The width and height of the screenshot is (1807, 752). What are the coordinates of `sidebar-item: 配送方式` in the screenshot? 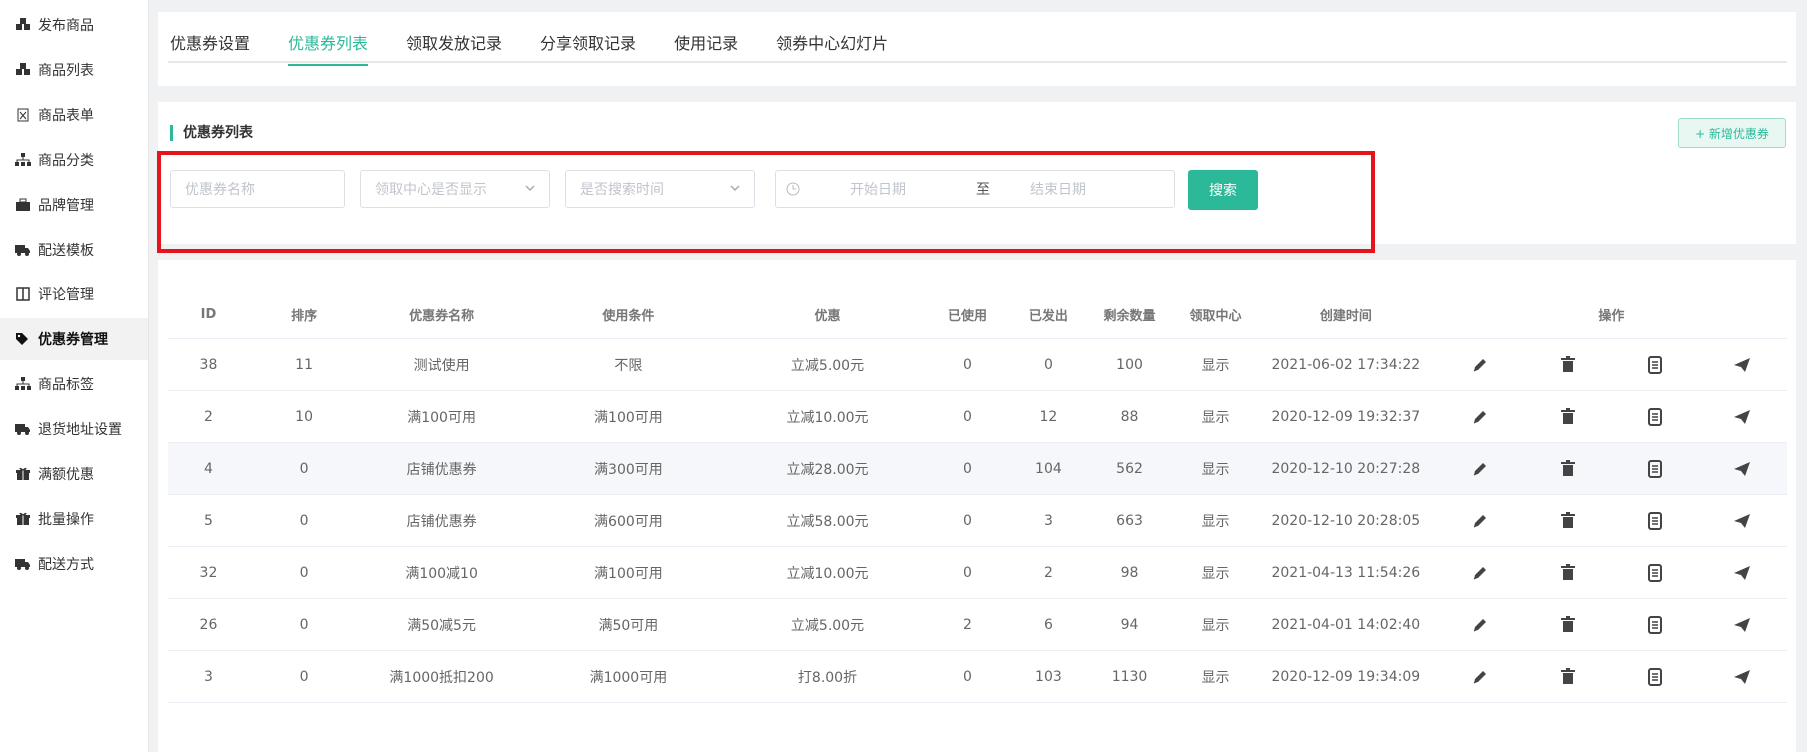 It's located at (74, 564).